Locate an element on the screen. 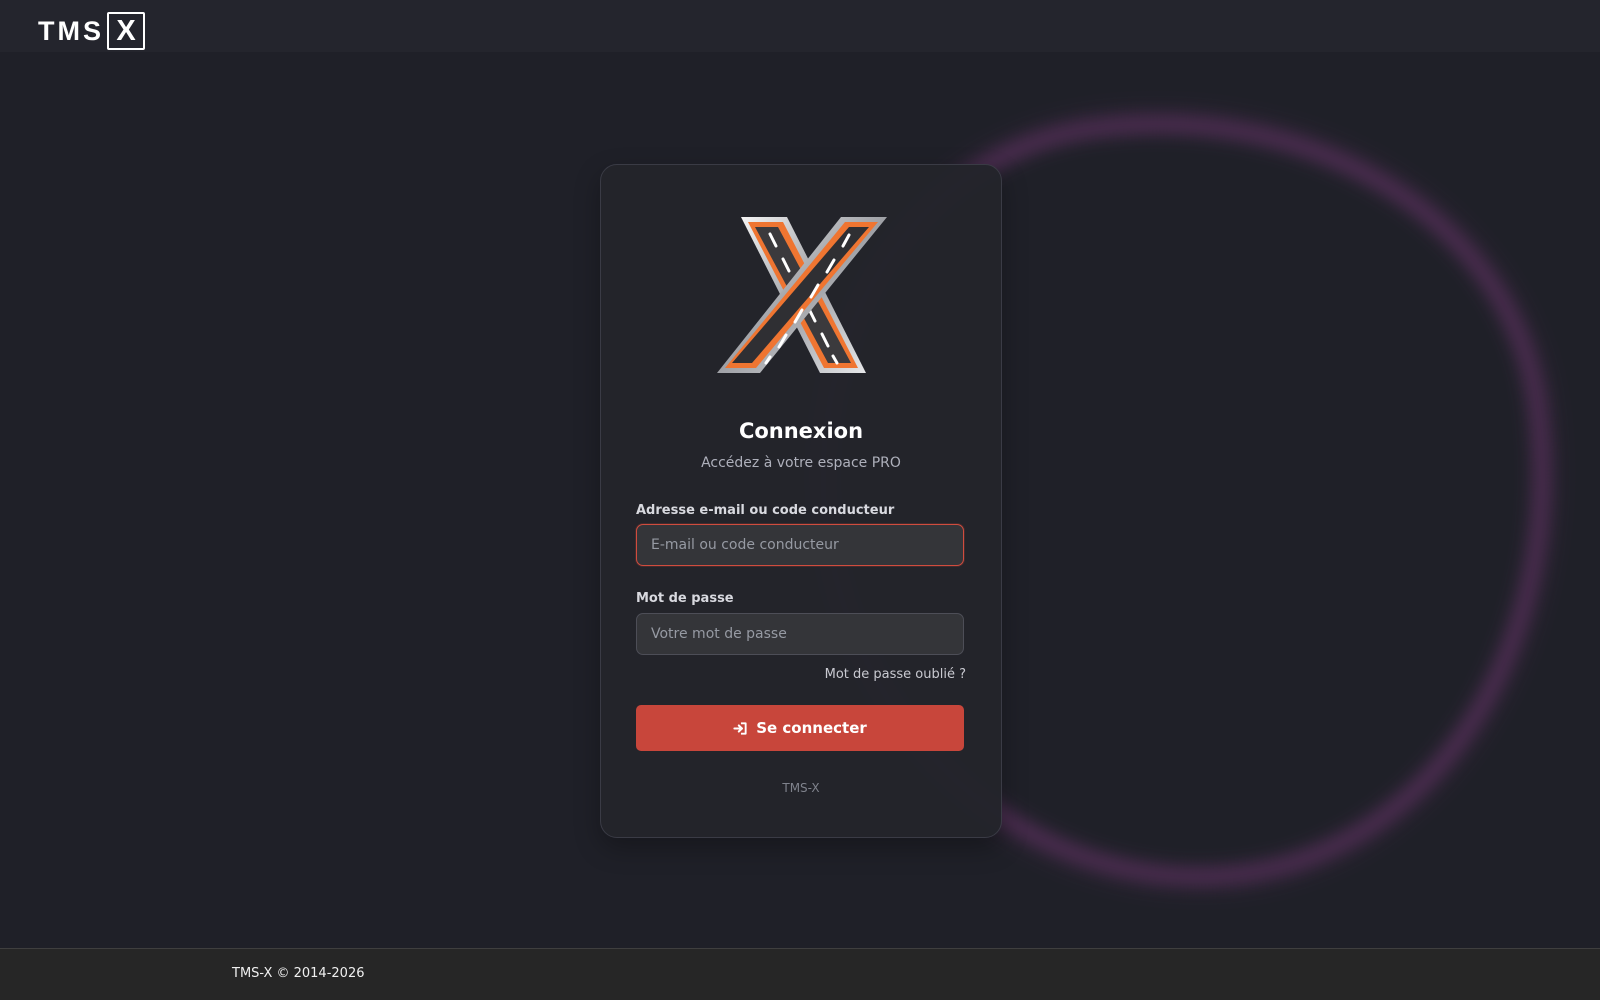 Image resolution: width=1600 pixels, height=1000 pixels. tms-x-brand-logo: TMS X is located at coordinates (91, 31).